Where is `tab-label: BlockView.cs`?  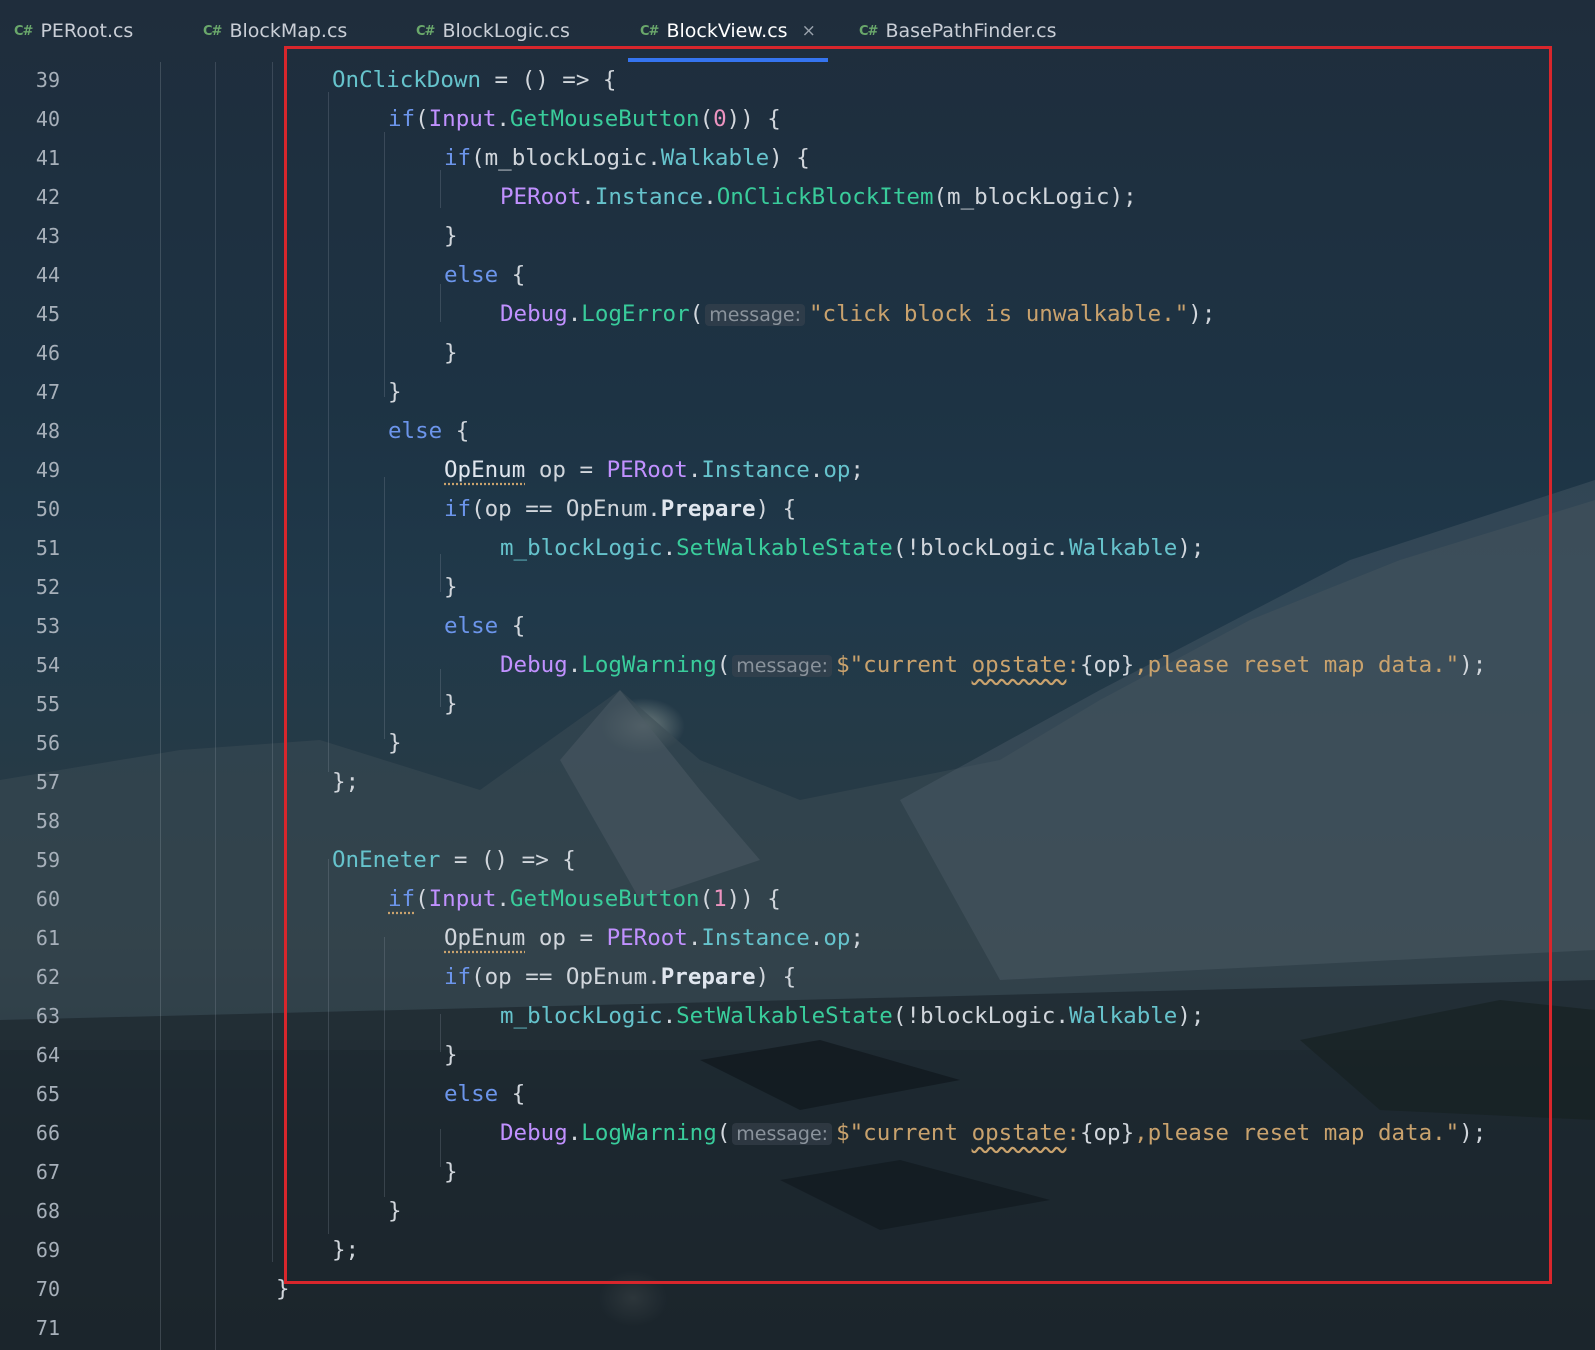
tab-label: BlockView.cs is located at coordinates (727, 31).